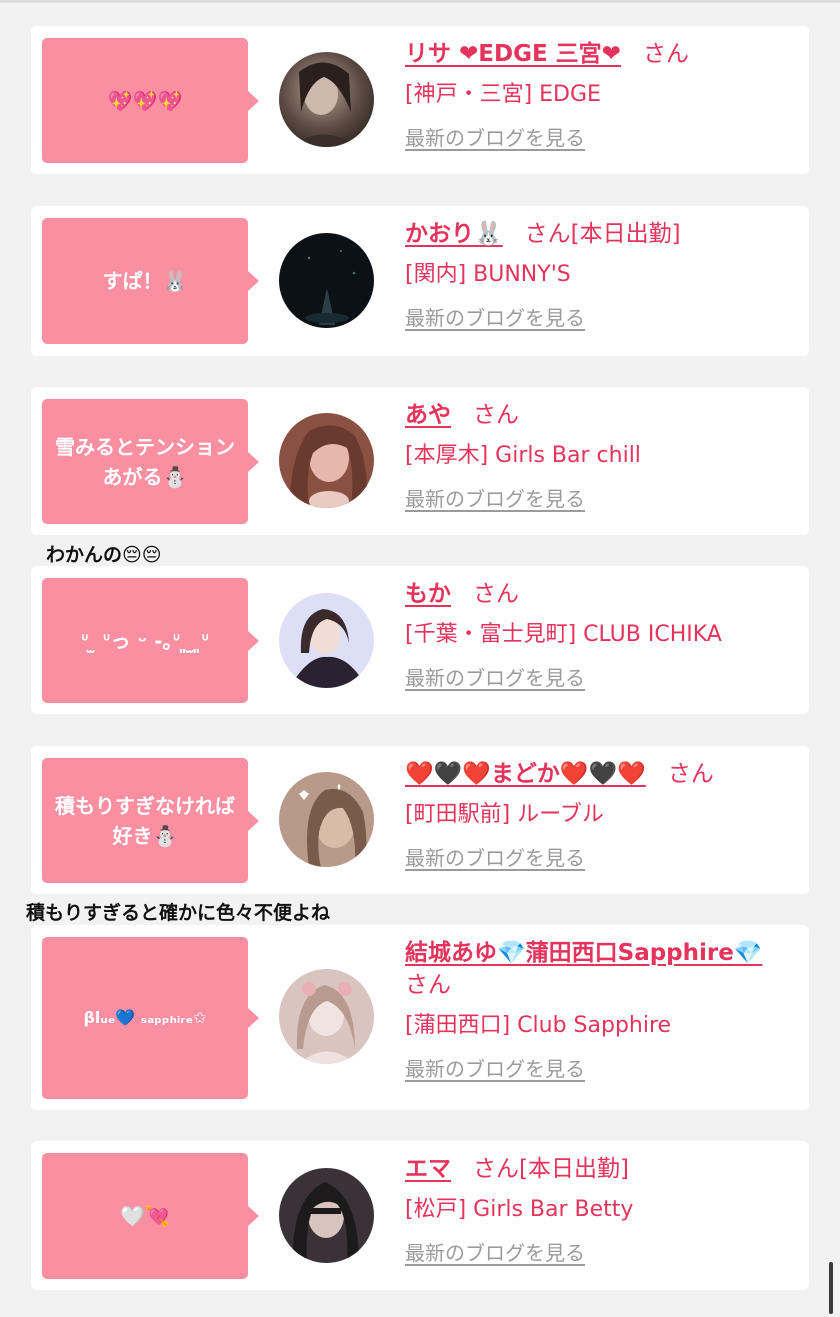  What do you see at coordinates (519, 1209) in the screenshot?
I see `shop-label: [松戸] Girls Bar Betty` at bounding box center [519, 1209].